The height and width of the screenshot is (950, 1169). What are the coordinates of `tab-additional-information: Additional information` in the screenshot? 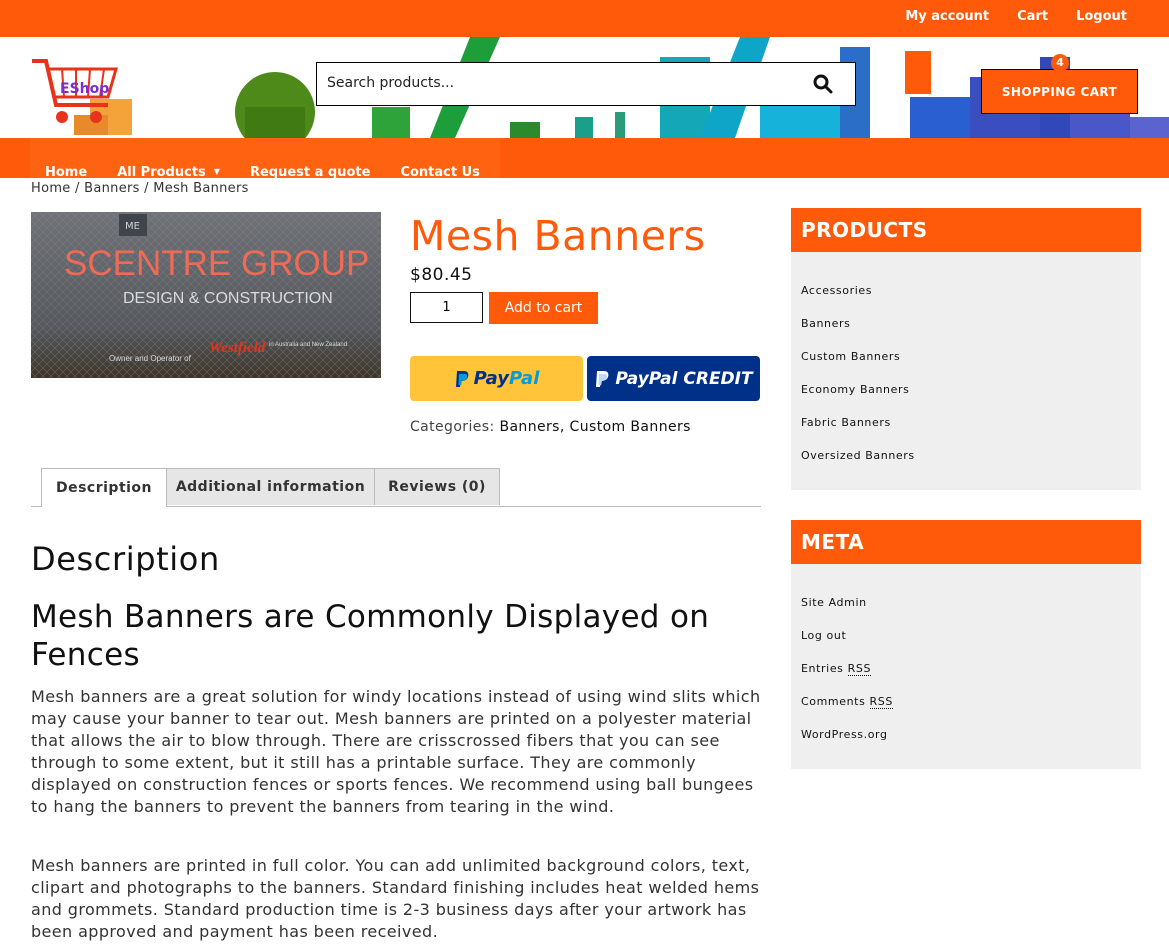 It's located at (270, 486).